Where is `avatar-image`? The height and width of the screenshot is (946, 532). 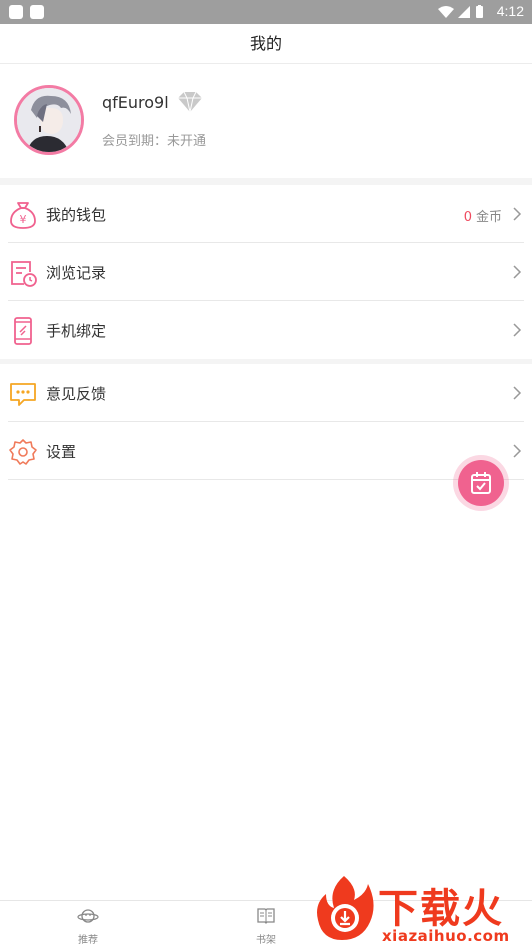 avatar-image is located at coordinates (49, 120).